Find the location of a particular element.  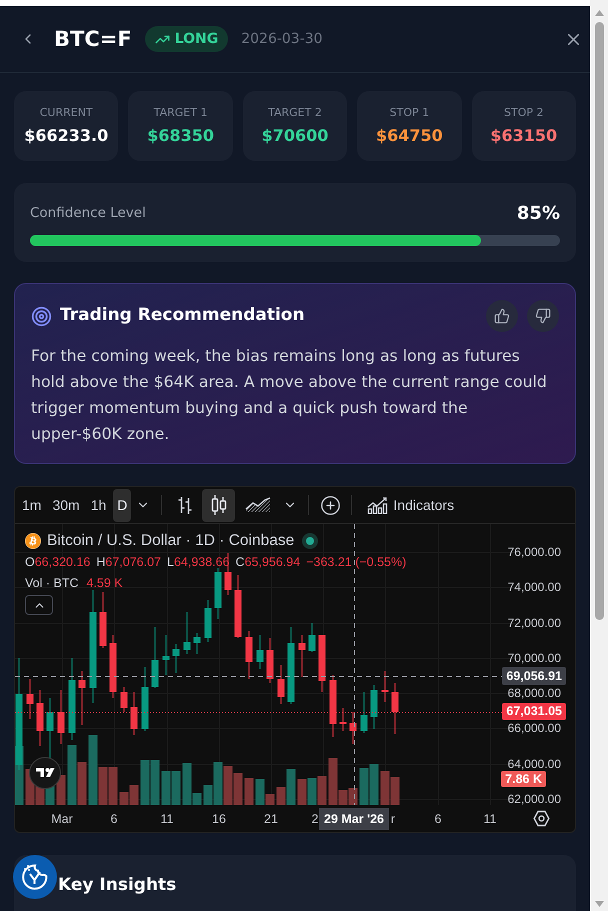

price-change: −363.21 (−0.55%) is located at coordinates (356, 562).